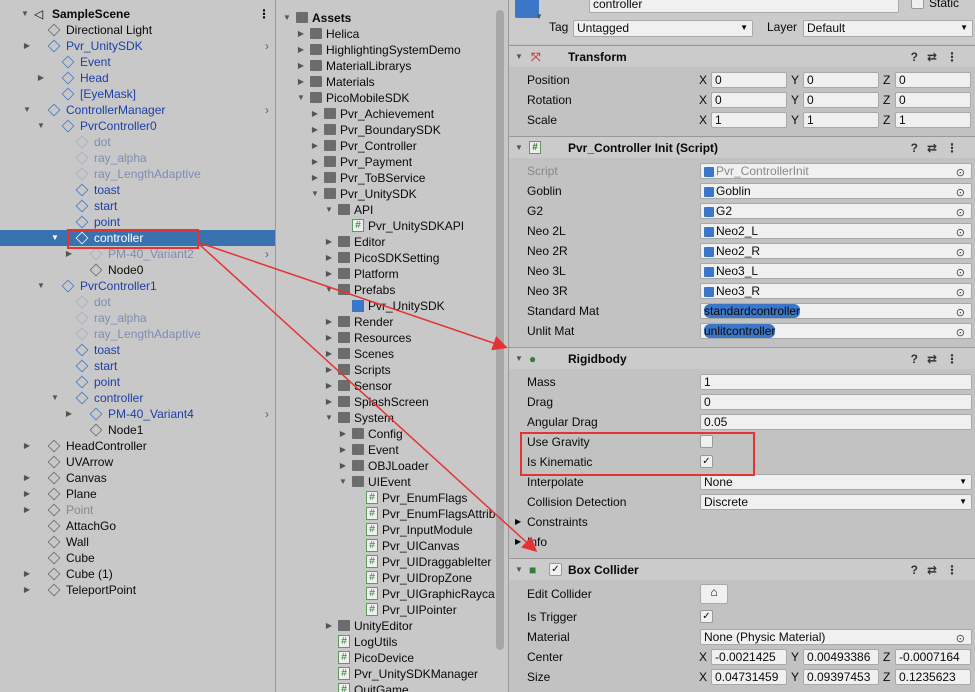  What do you see at coordinates (749, 677) in the screenshot?
I see `vector-x-field: 0.04731459` at bounding box center [749, 677].